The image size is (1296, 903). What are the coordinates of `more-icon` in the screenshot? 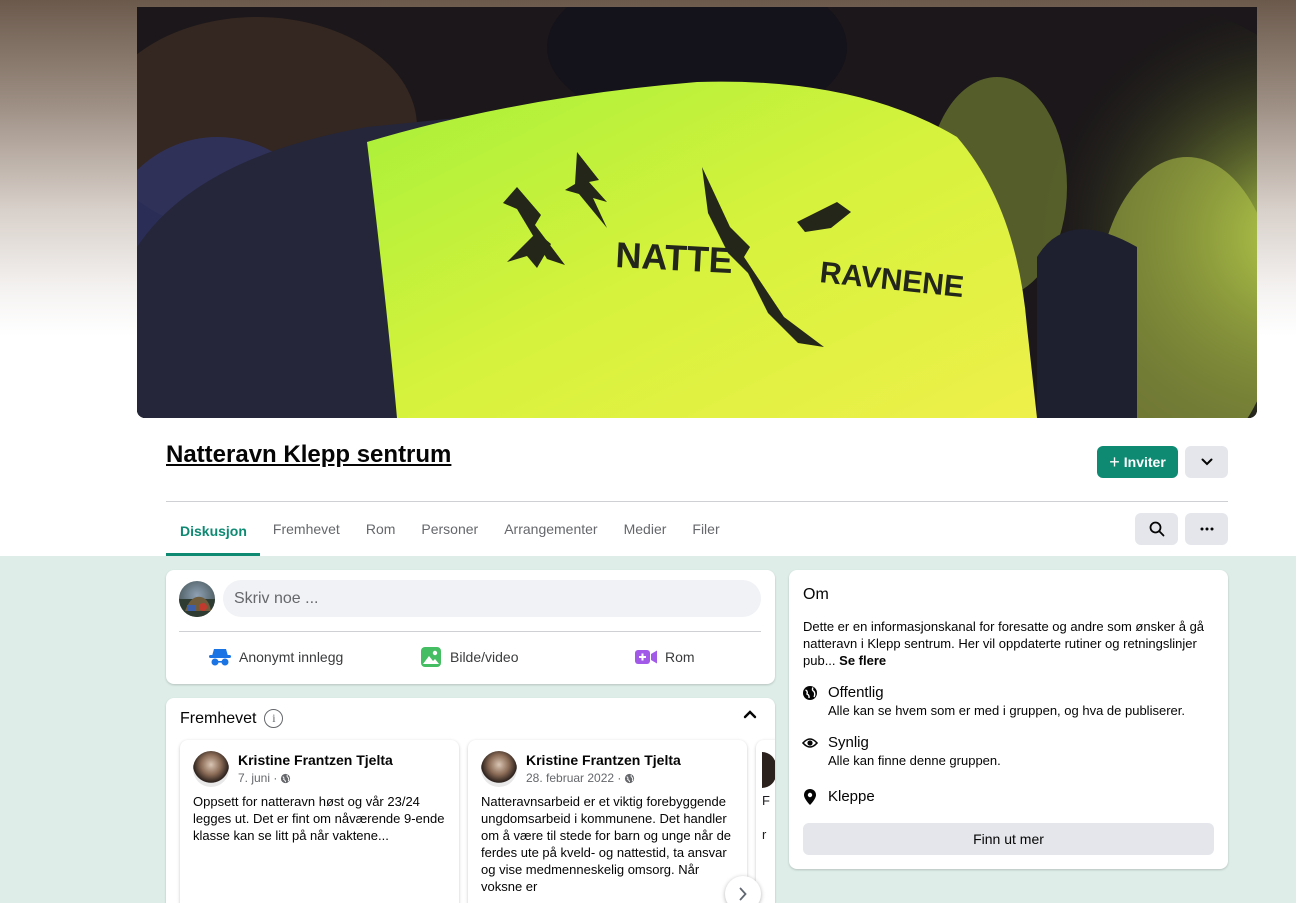 It's located at (1206, 529).